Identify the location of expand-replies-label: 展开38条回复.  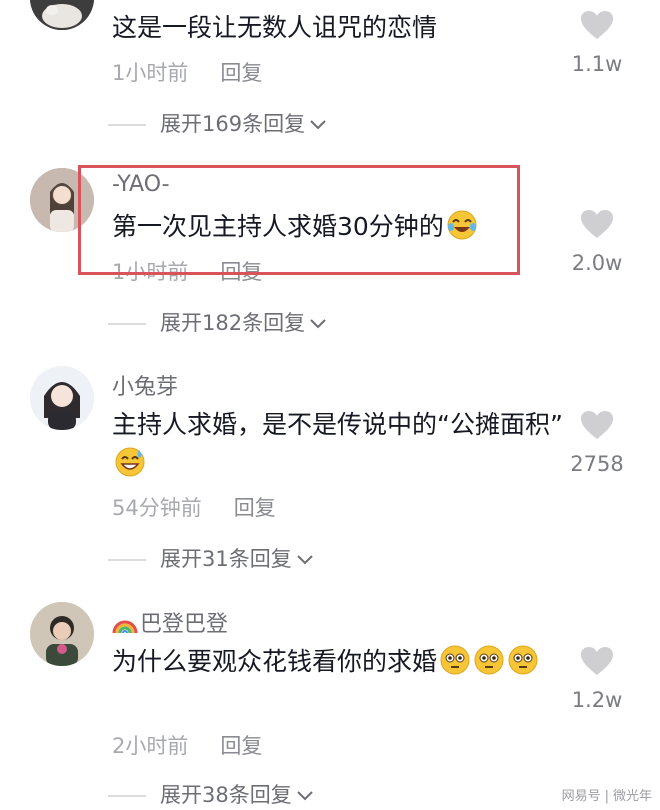
(226, 795).